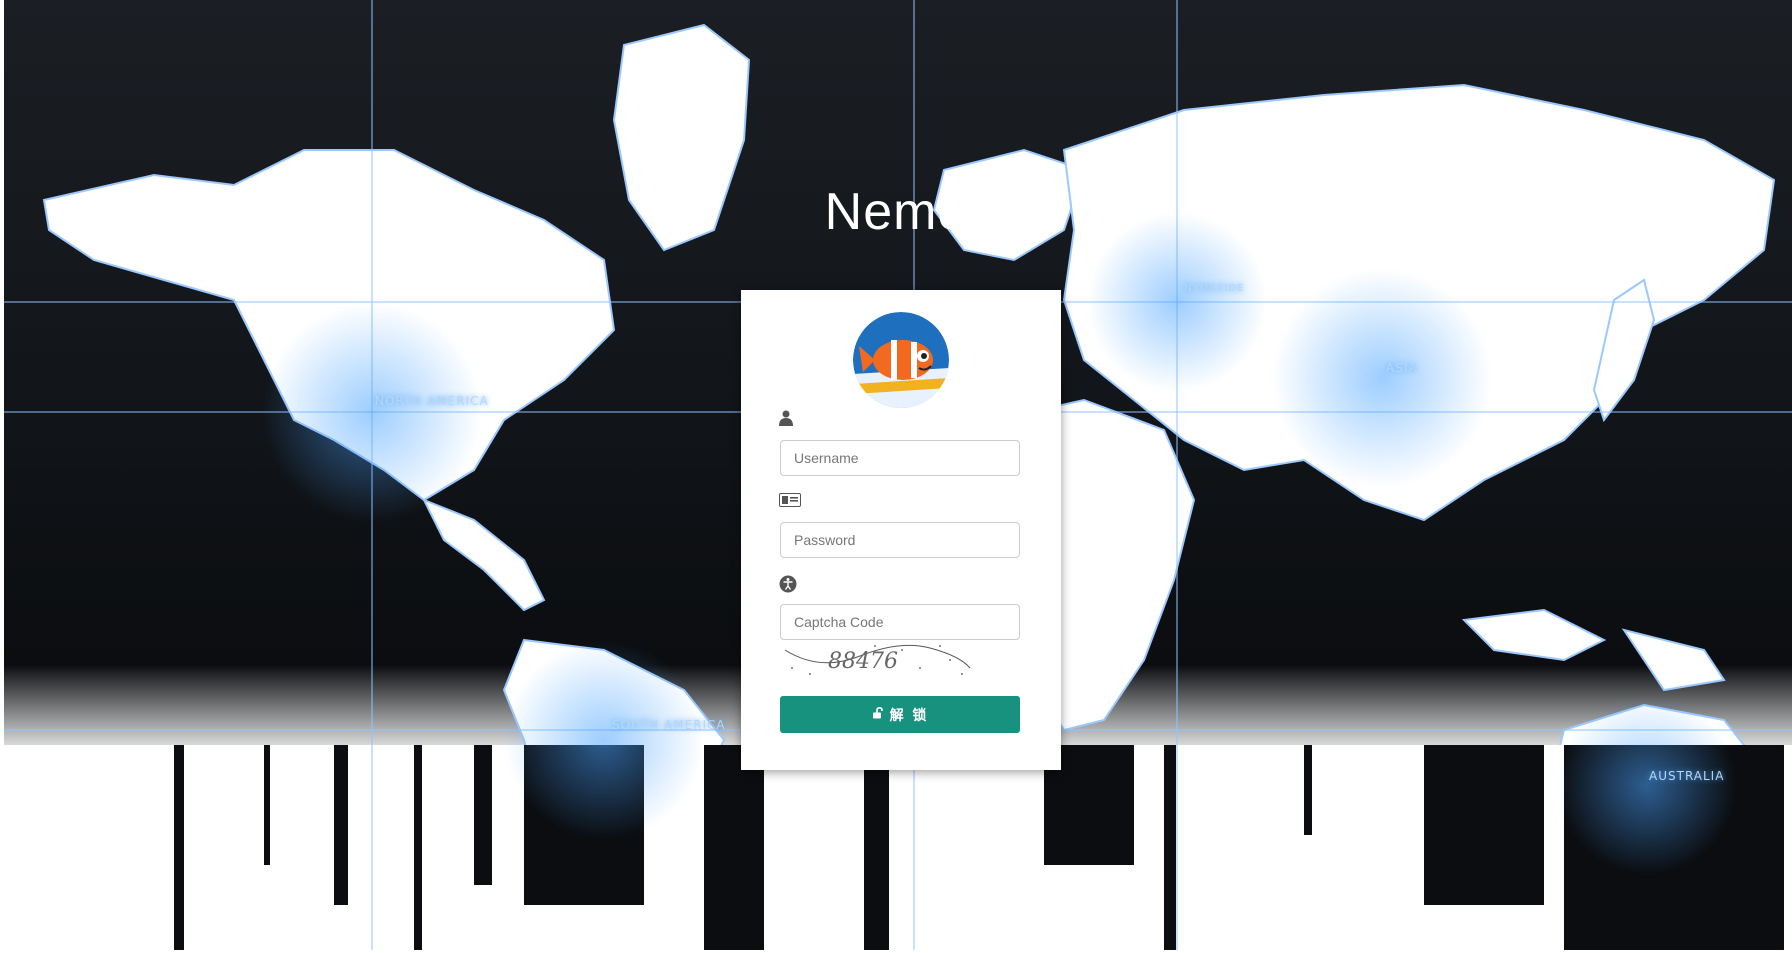  I want to click on user-icon, so click(790, 420).